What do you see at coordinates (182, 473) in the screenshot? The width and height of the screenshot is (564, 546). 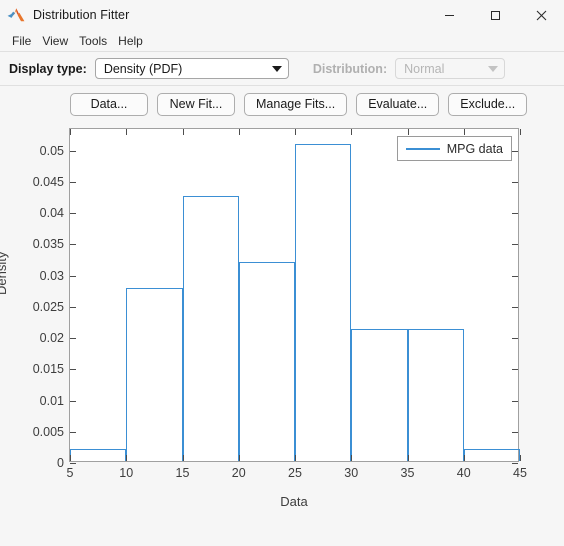 I see `x-tick-label: 15` at bounding box center [182, 473].